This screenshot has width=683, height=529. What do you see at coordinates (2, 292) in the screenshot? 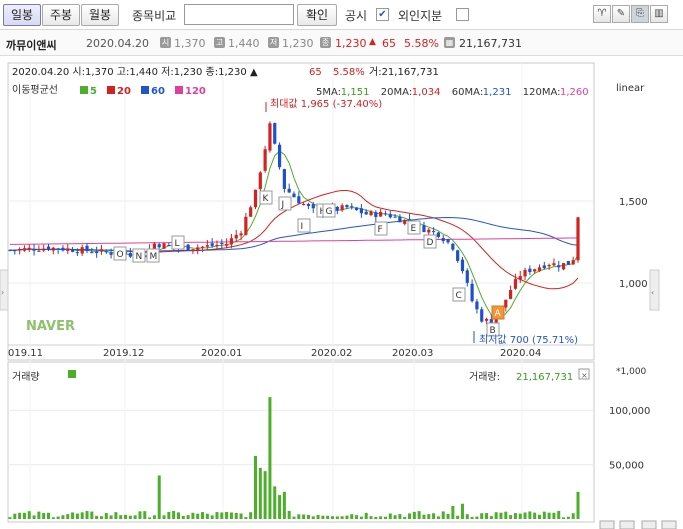
I see `scroll-left-icon: ›` at bounding box center [2, 292].